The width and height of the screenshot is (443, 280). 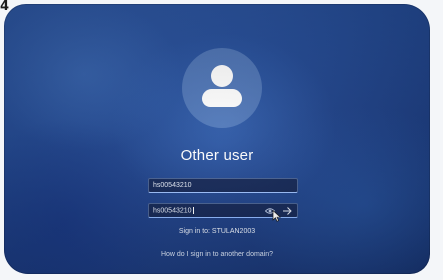 What do you see at coordinates (222, 88) in the screenshot?
I see `user-avatar-icon` at bounding box center [222, 88].